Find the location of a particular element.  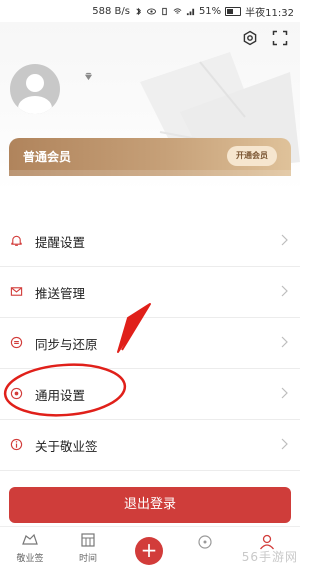

header-actions is located at coordinates (265, 38).